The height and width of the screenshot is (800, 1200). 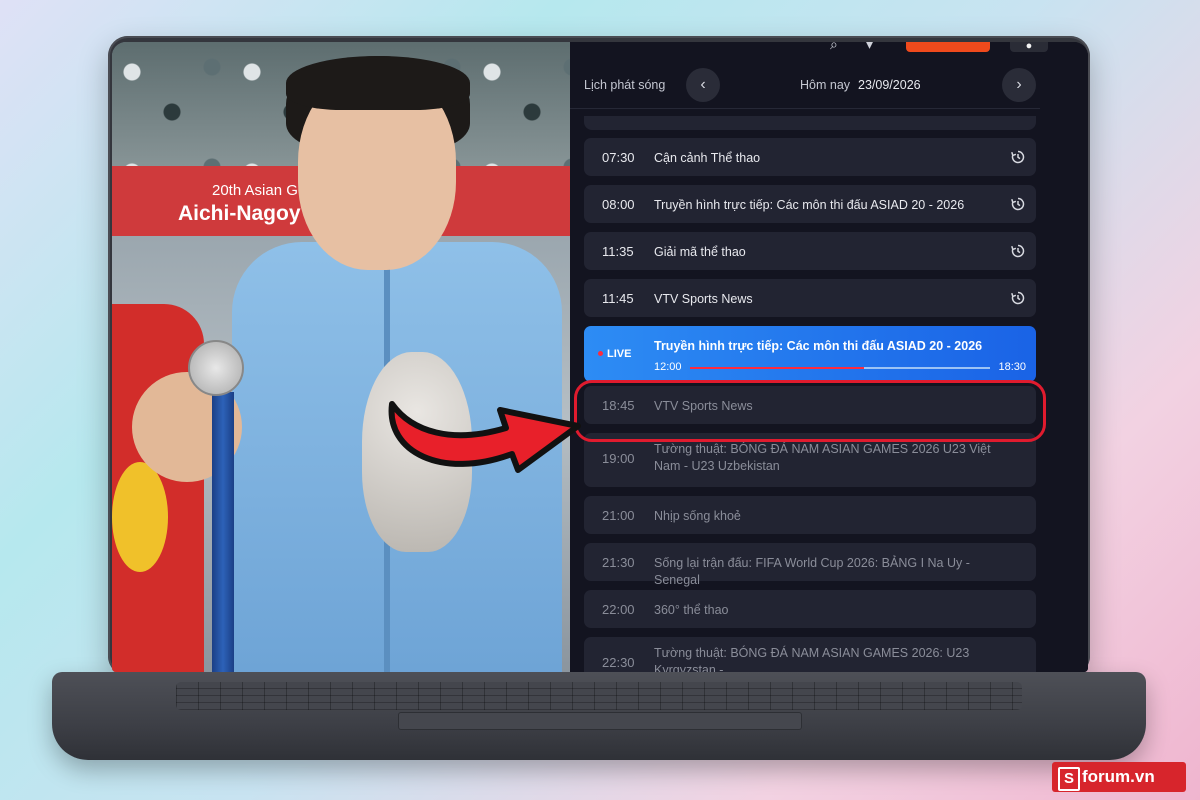 I want to click on live-progress-fill, so click(x=777, y=368).